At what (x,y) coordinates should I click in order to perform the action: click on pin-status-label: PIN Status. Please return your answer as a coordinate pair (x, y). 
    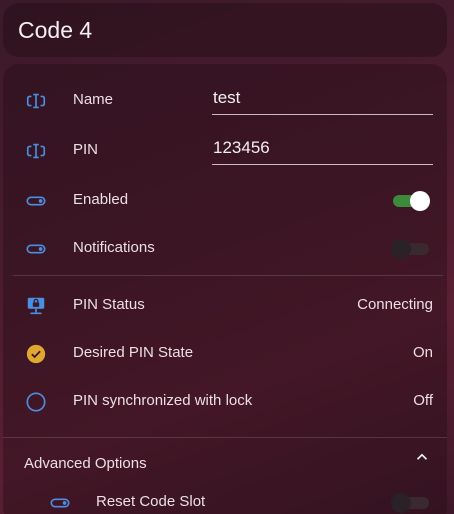
    Looking at the image, I should click on (109, 304).